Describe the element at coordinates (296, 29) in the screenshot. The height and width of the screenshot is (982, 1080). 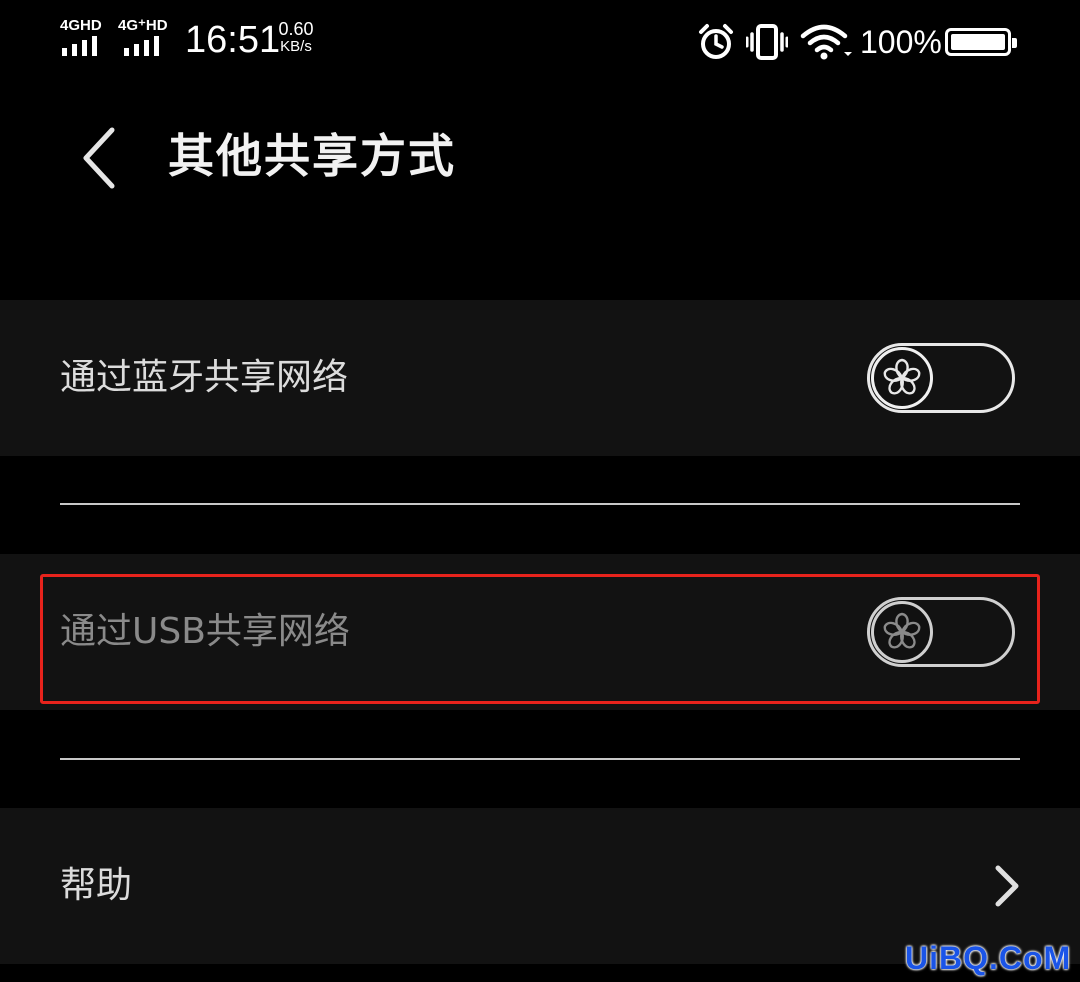
I see `network-speed-value: 0.60` at that location.